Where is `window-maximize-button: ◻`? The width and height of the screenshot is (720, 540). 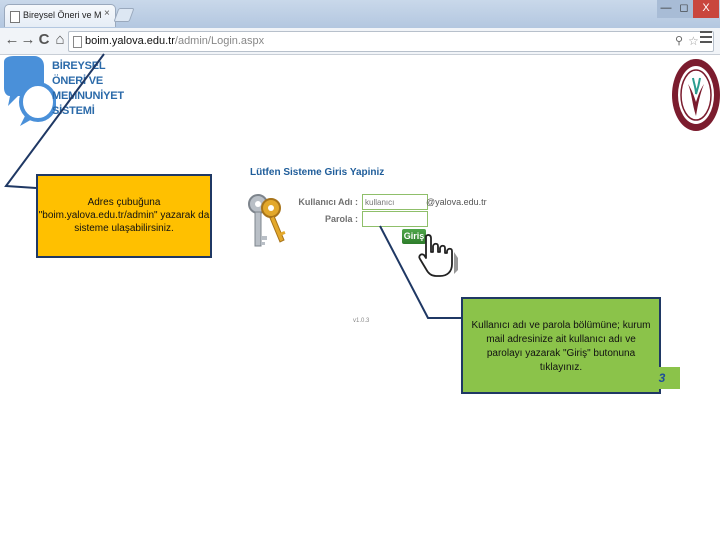 window-maximize-button: ◻ is located at coordinates (684, 9).